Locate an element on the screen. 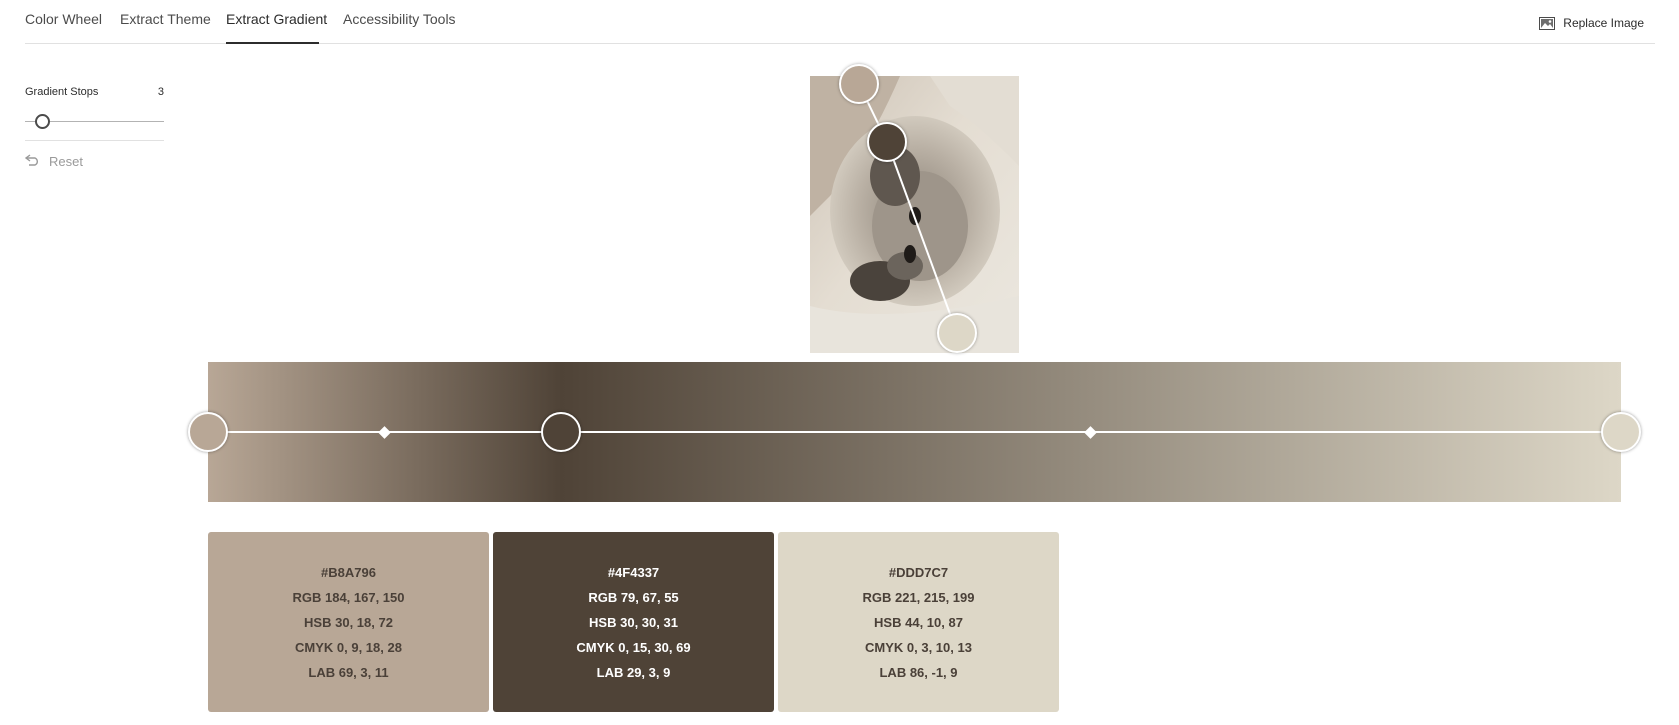 This screenshot has height=725, width=1679. swatch-cmyk: CMYK 0, 9, 18, 28 is located at coordinates (348, 647).